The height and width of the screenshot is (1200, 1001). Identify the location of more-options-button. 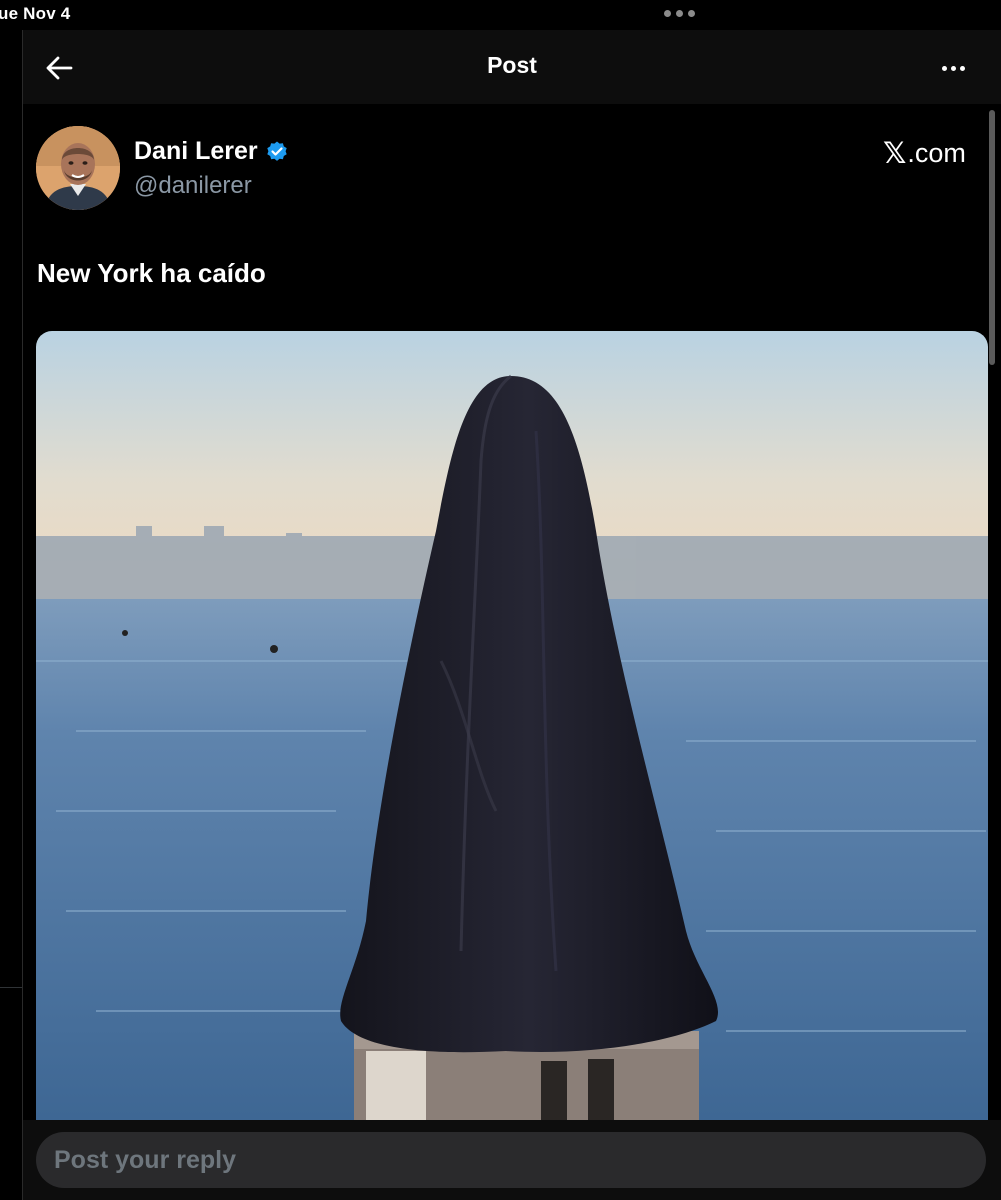
(953, 68).